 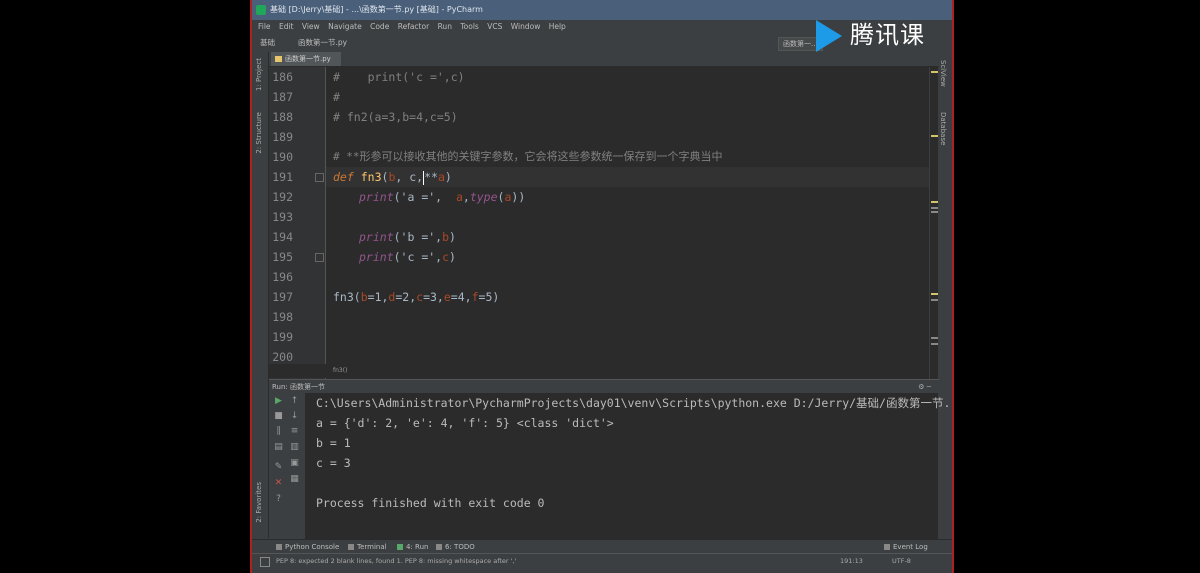 What do you see at coordinates (379, 26) in the screenshot?
I see `menu-code: Code` at bounding box center [379, 26].